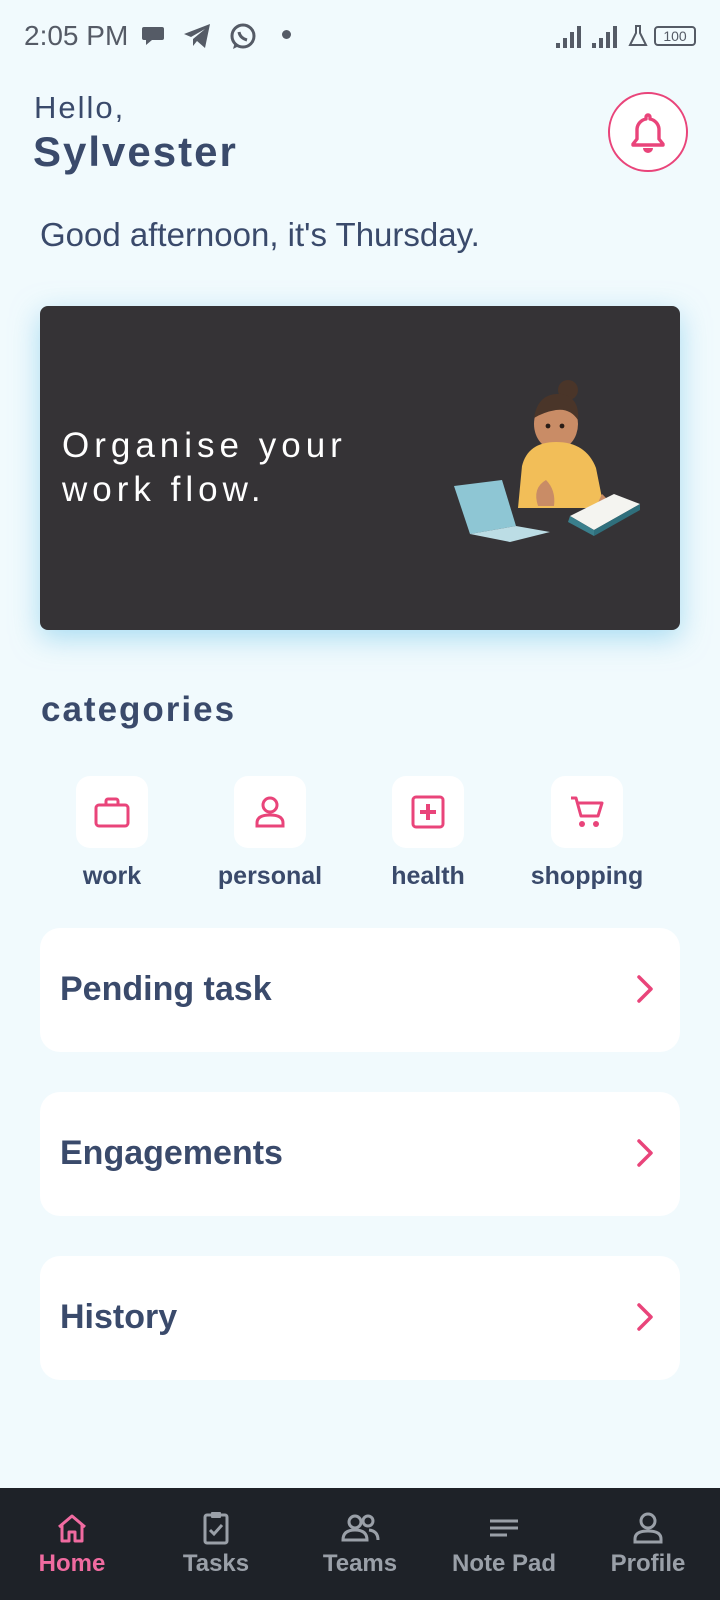 Image resolution: width=720 pixels, height=1600 pixels. I want to click on group-icon, so click(360, 1528).